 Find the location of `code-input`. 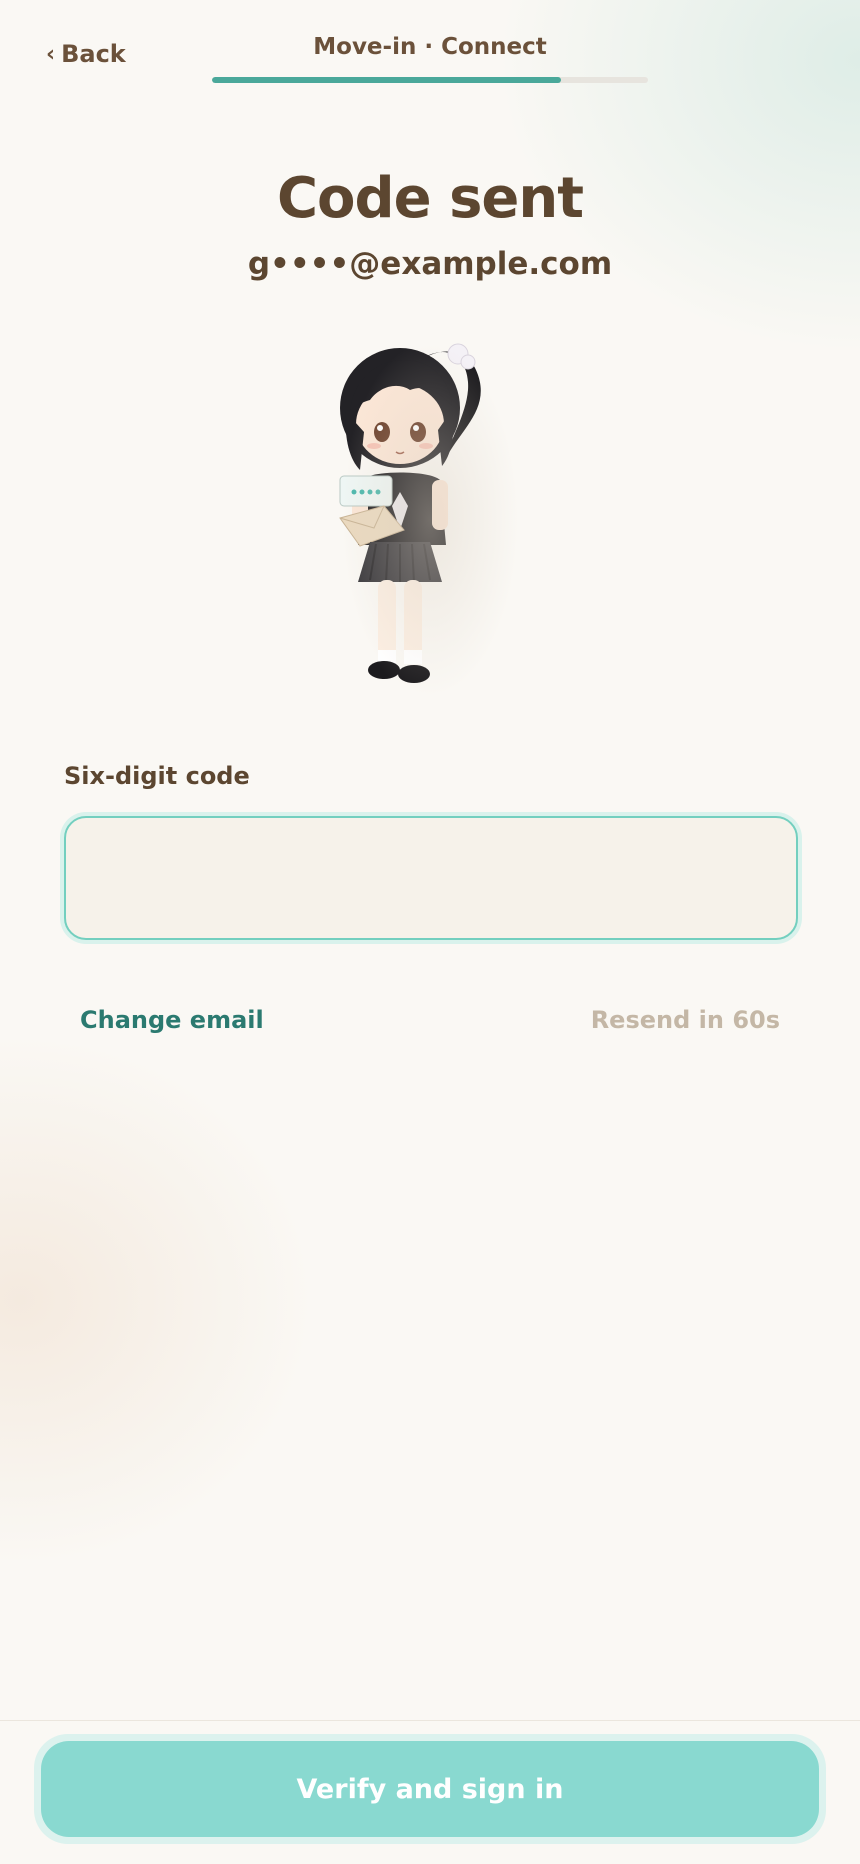

code-input is located at coordinates (431, 878).